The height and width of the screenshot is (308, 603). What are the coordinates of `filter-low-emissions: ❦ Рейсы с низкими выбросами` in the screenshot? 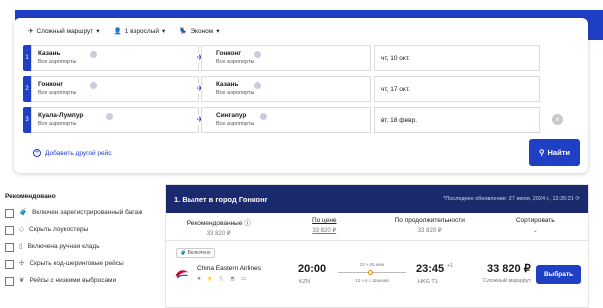 It's located at (82, 281).